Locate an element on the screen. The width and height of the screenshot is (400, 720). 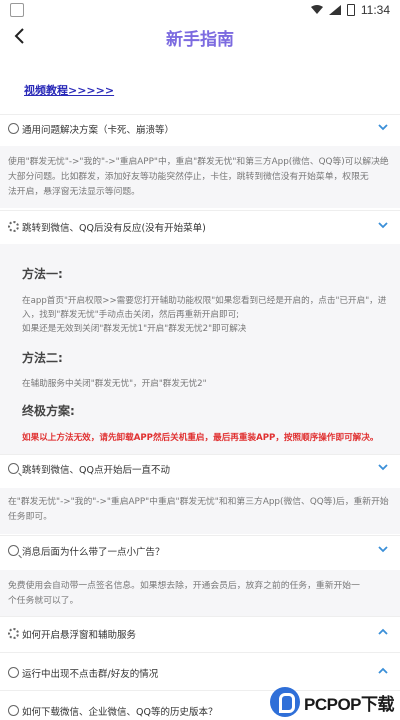
video-tutorial-link: 视频教程>>>>> is located at coordinates (69, 90).